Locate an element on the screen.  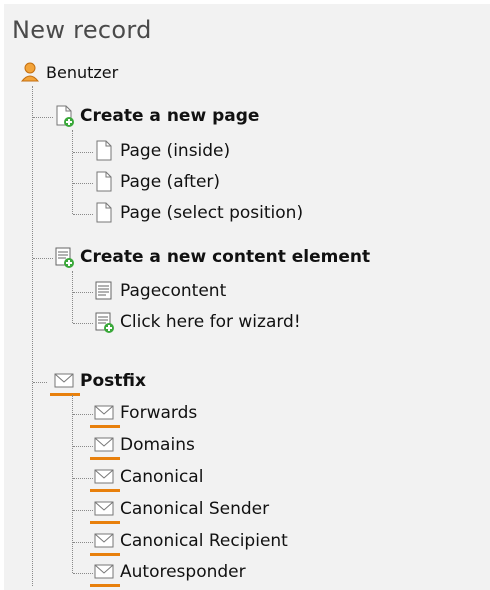
page-select-position-label: Page (select position) is located at coordinates (212, 213).